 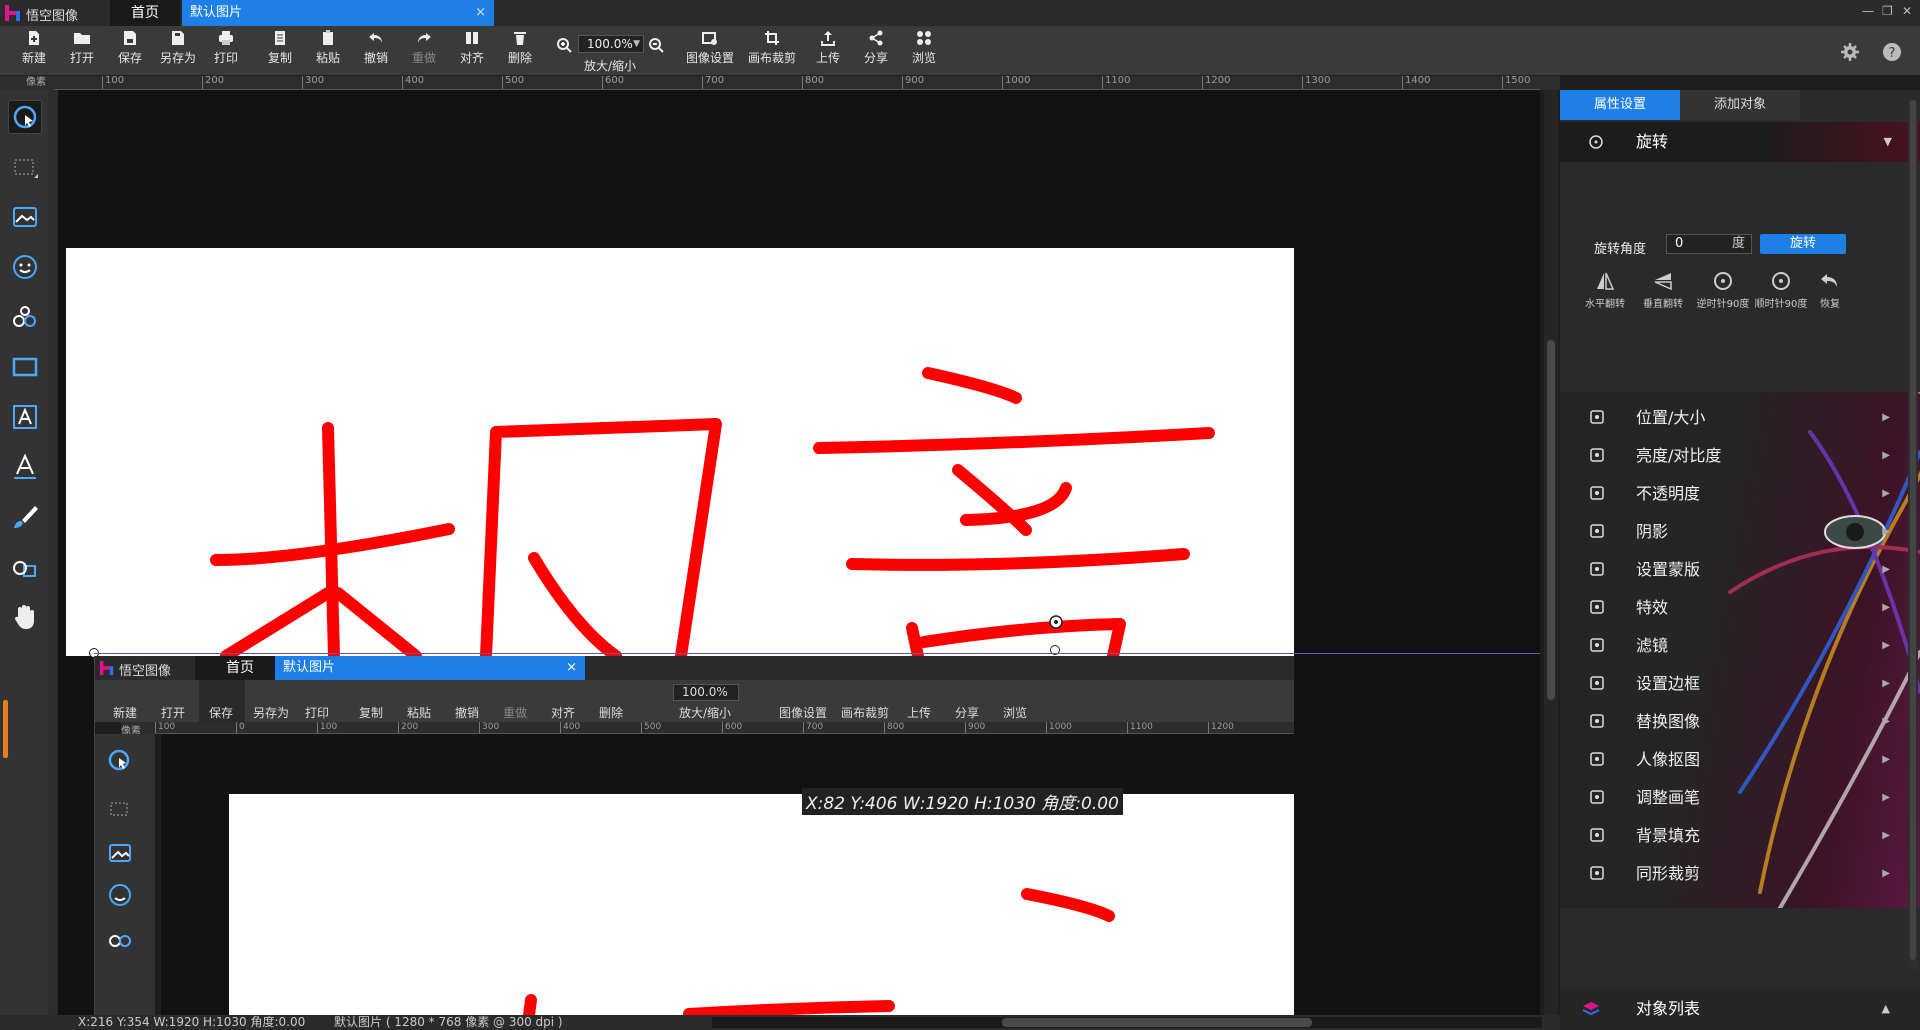 I want to click on menu-item-label: 亮度/对比度, so click(x=1679, y=455).